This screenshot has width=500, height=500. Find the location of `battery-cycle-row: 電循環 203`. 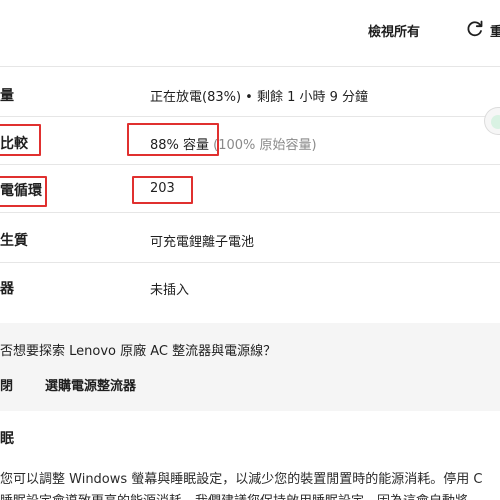

battery-cycle-row: 電循環 203 is located at coordinates (250, 189).